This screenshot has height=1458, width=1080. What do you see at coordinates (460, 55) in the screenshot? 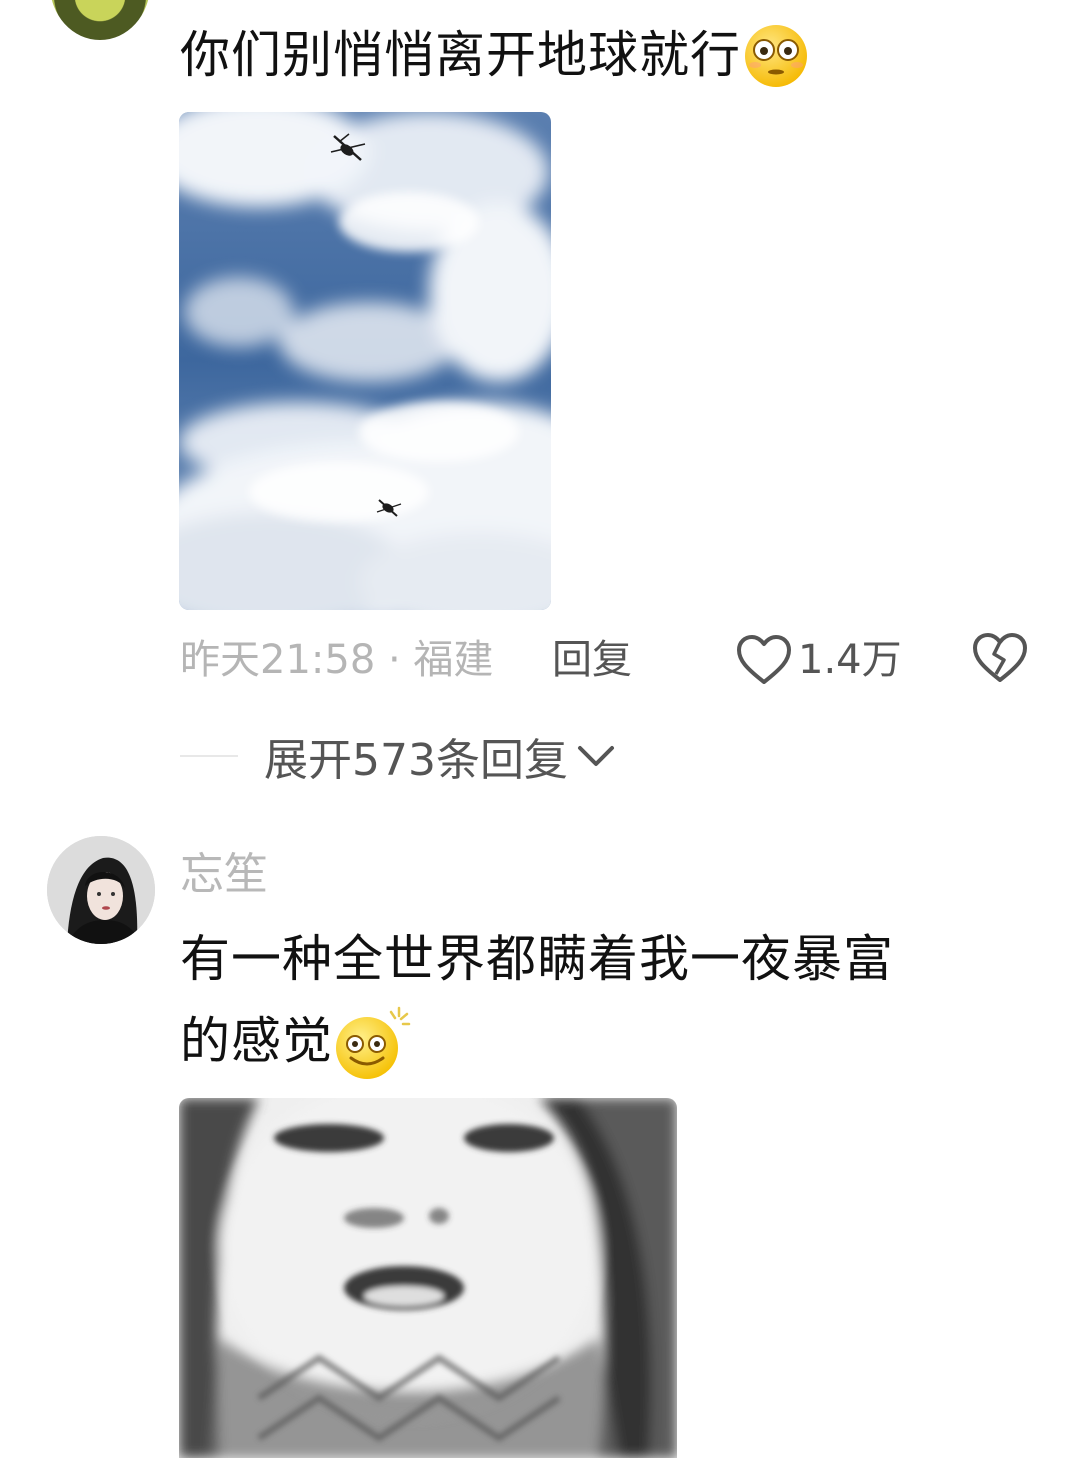
I see `comment-body: 你们别悄悄离开地球就行` at bounding box center [460, 55].